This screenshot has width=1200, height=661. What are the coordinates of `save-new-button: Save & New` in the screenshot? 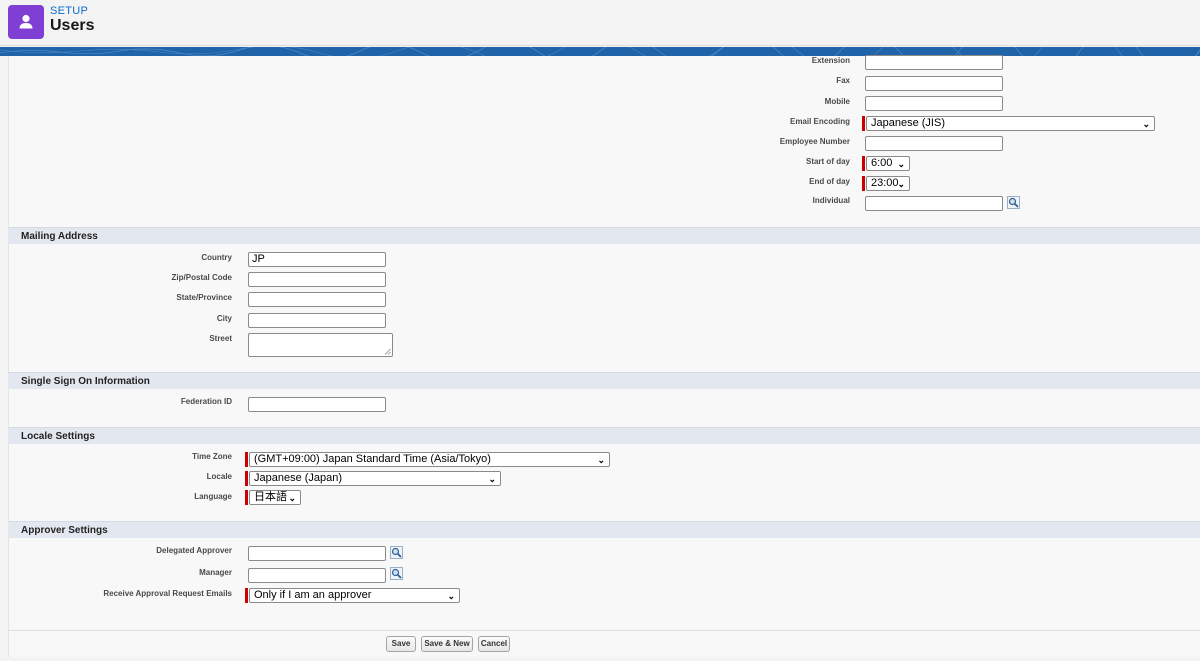 It's located at (447, 644).